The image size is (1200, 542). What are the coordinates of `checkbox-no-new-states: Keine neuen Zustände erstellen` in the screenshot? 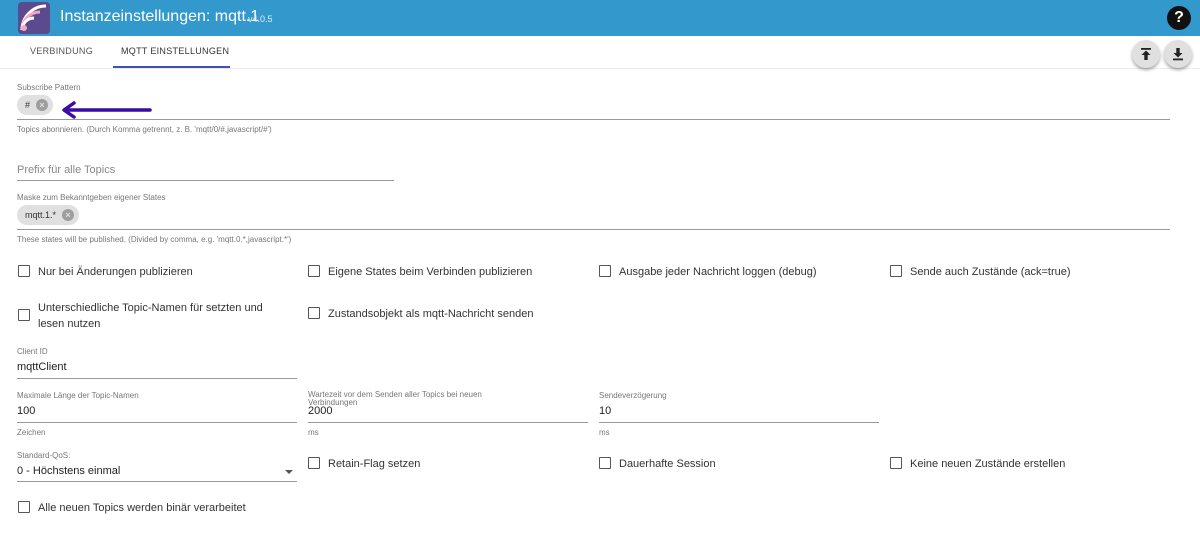 It's located at (977, 464).